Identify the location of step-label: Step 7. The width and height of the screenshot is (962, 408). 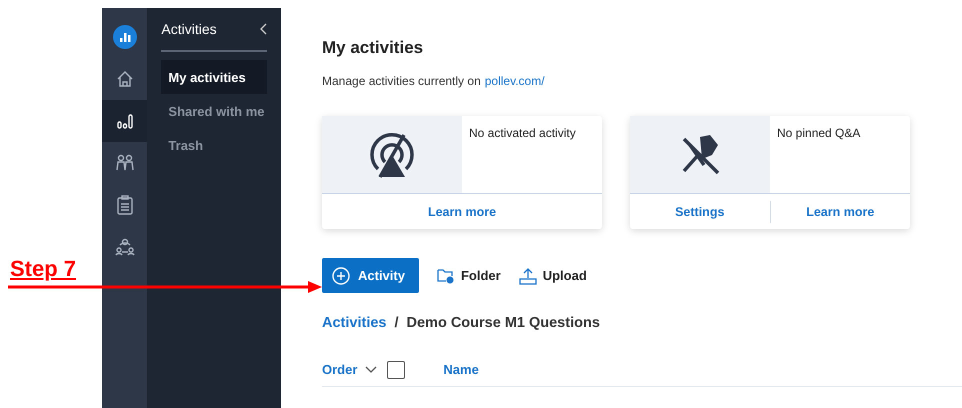
(43, 269).